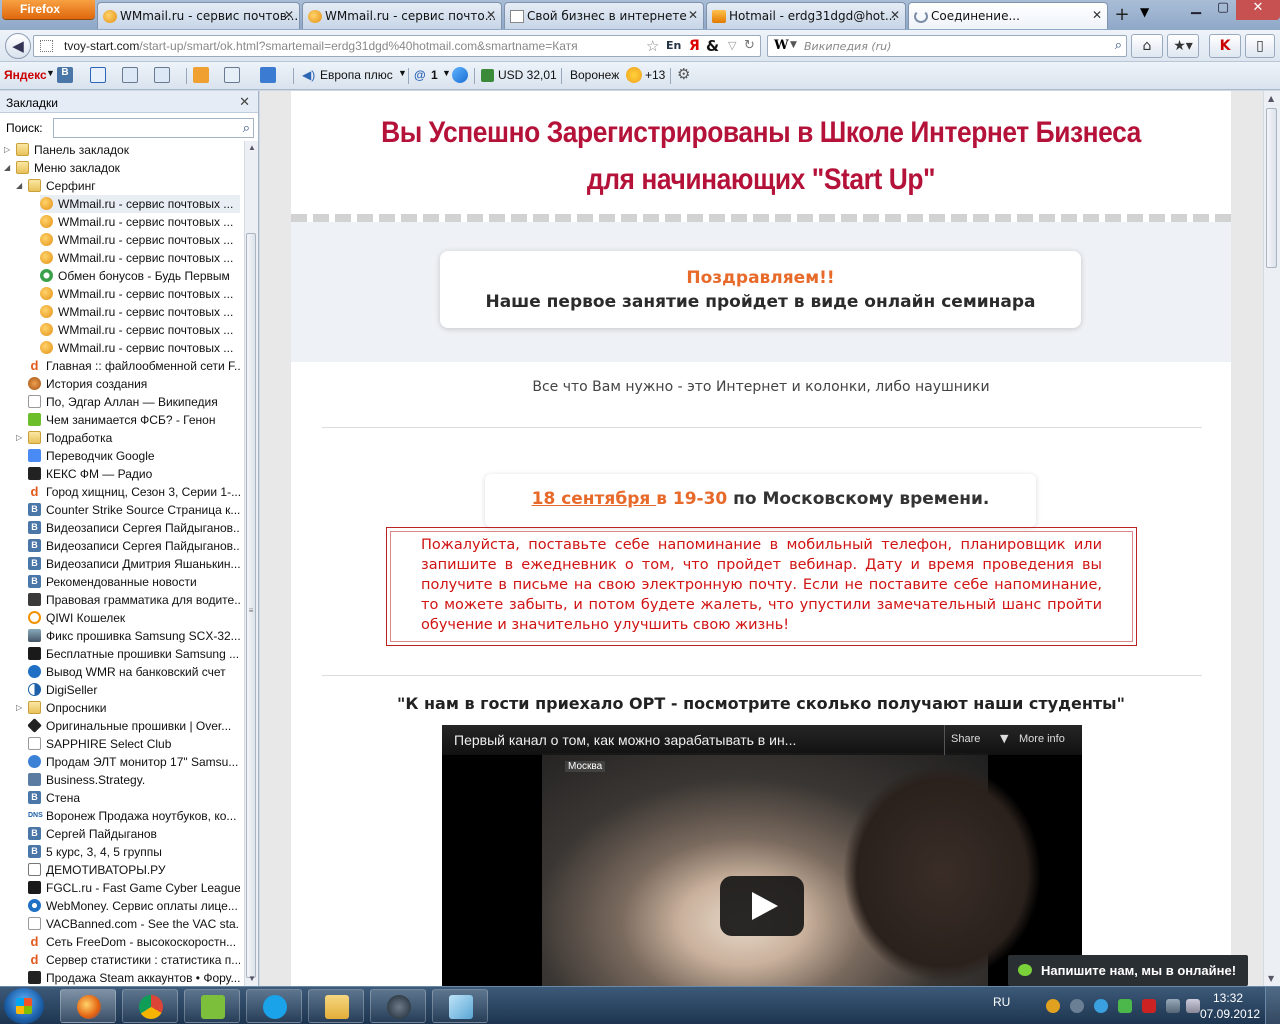  I want to click on reload-icon: ↻, so click(749, 45).